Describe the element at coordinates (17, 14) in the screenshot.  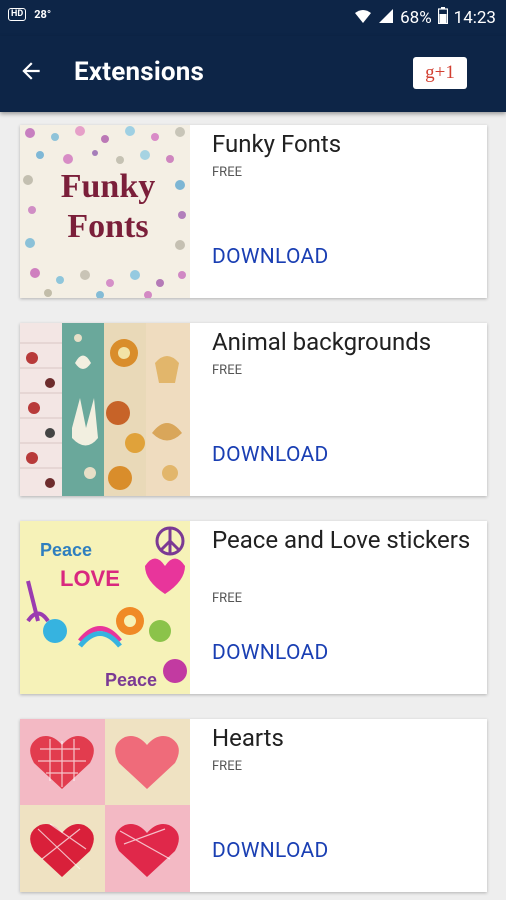
I see `hd-voice-icon: HD` at that location.